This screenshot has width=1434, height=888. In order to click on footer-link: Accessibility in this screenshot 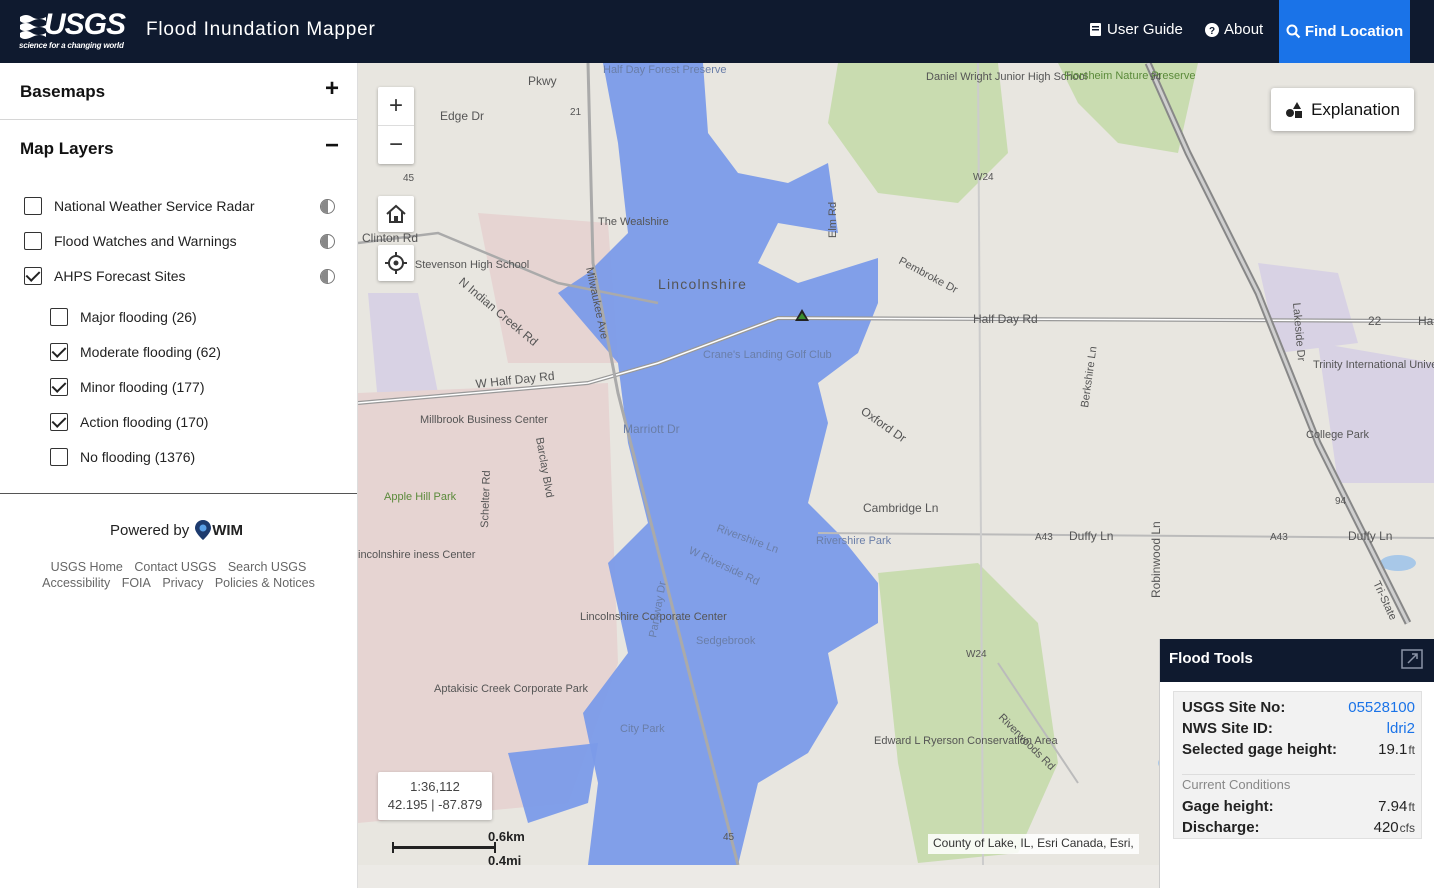, I will do `click(76, 583)`.